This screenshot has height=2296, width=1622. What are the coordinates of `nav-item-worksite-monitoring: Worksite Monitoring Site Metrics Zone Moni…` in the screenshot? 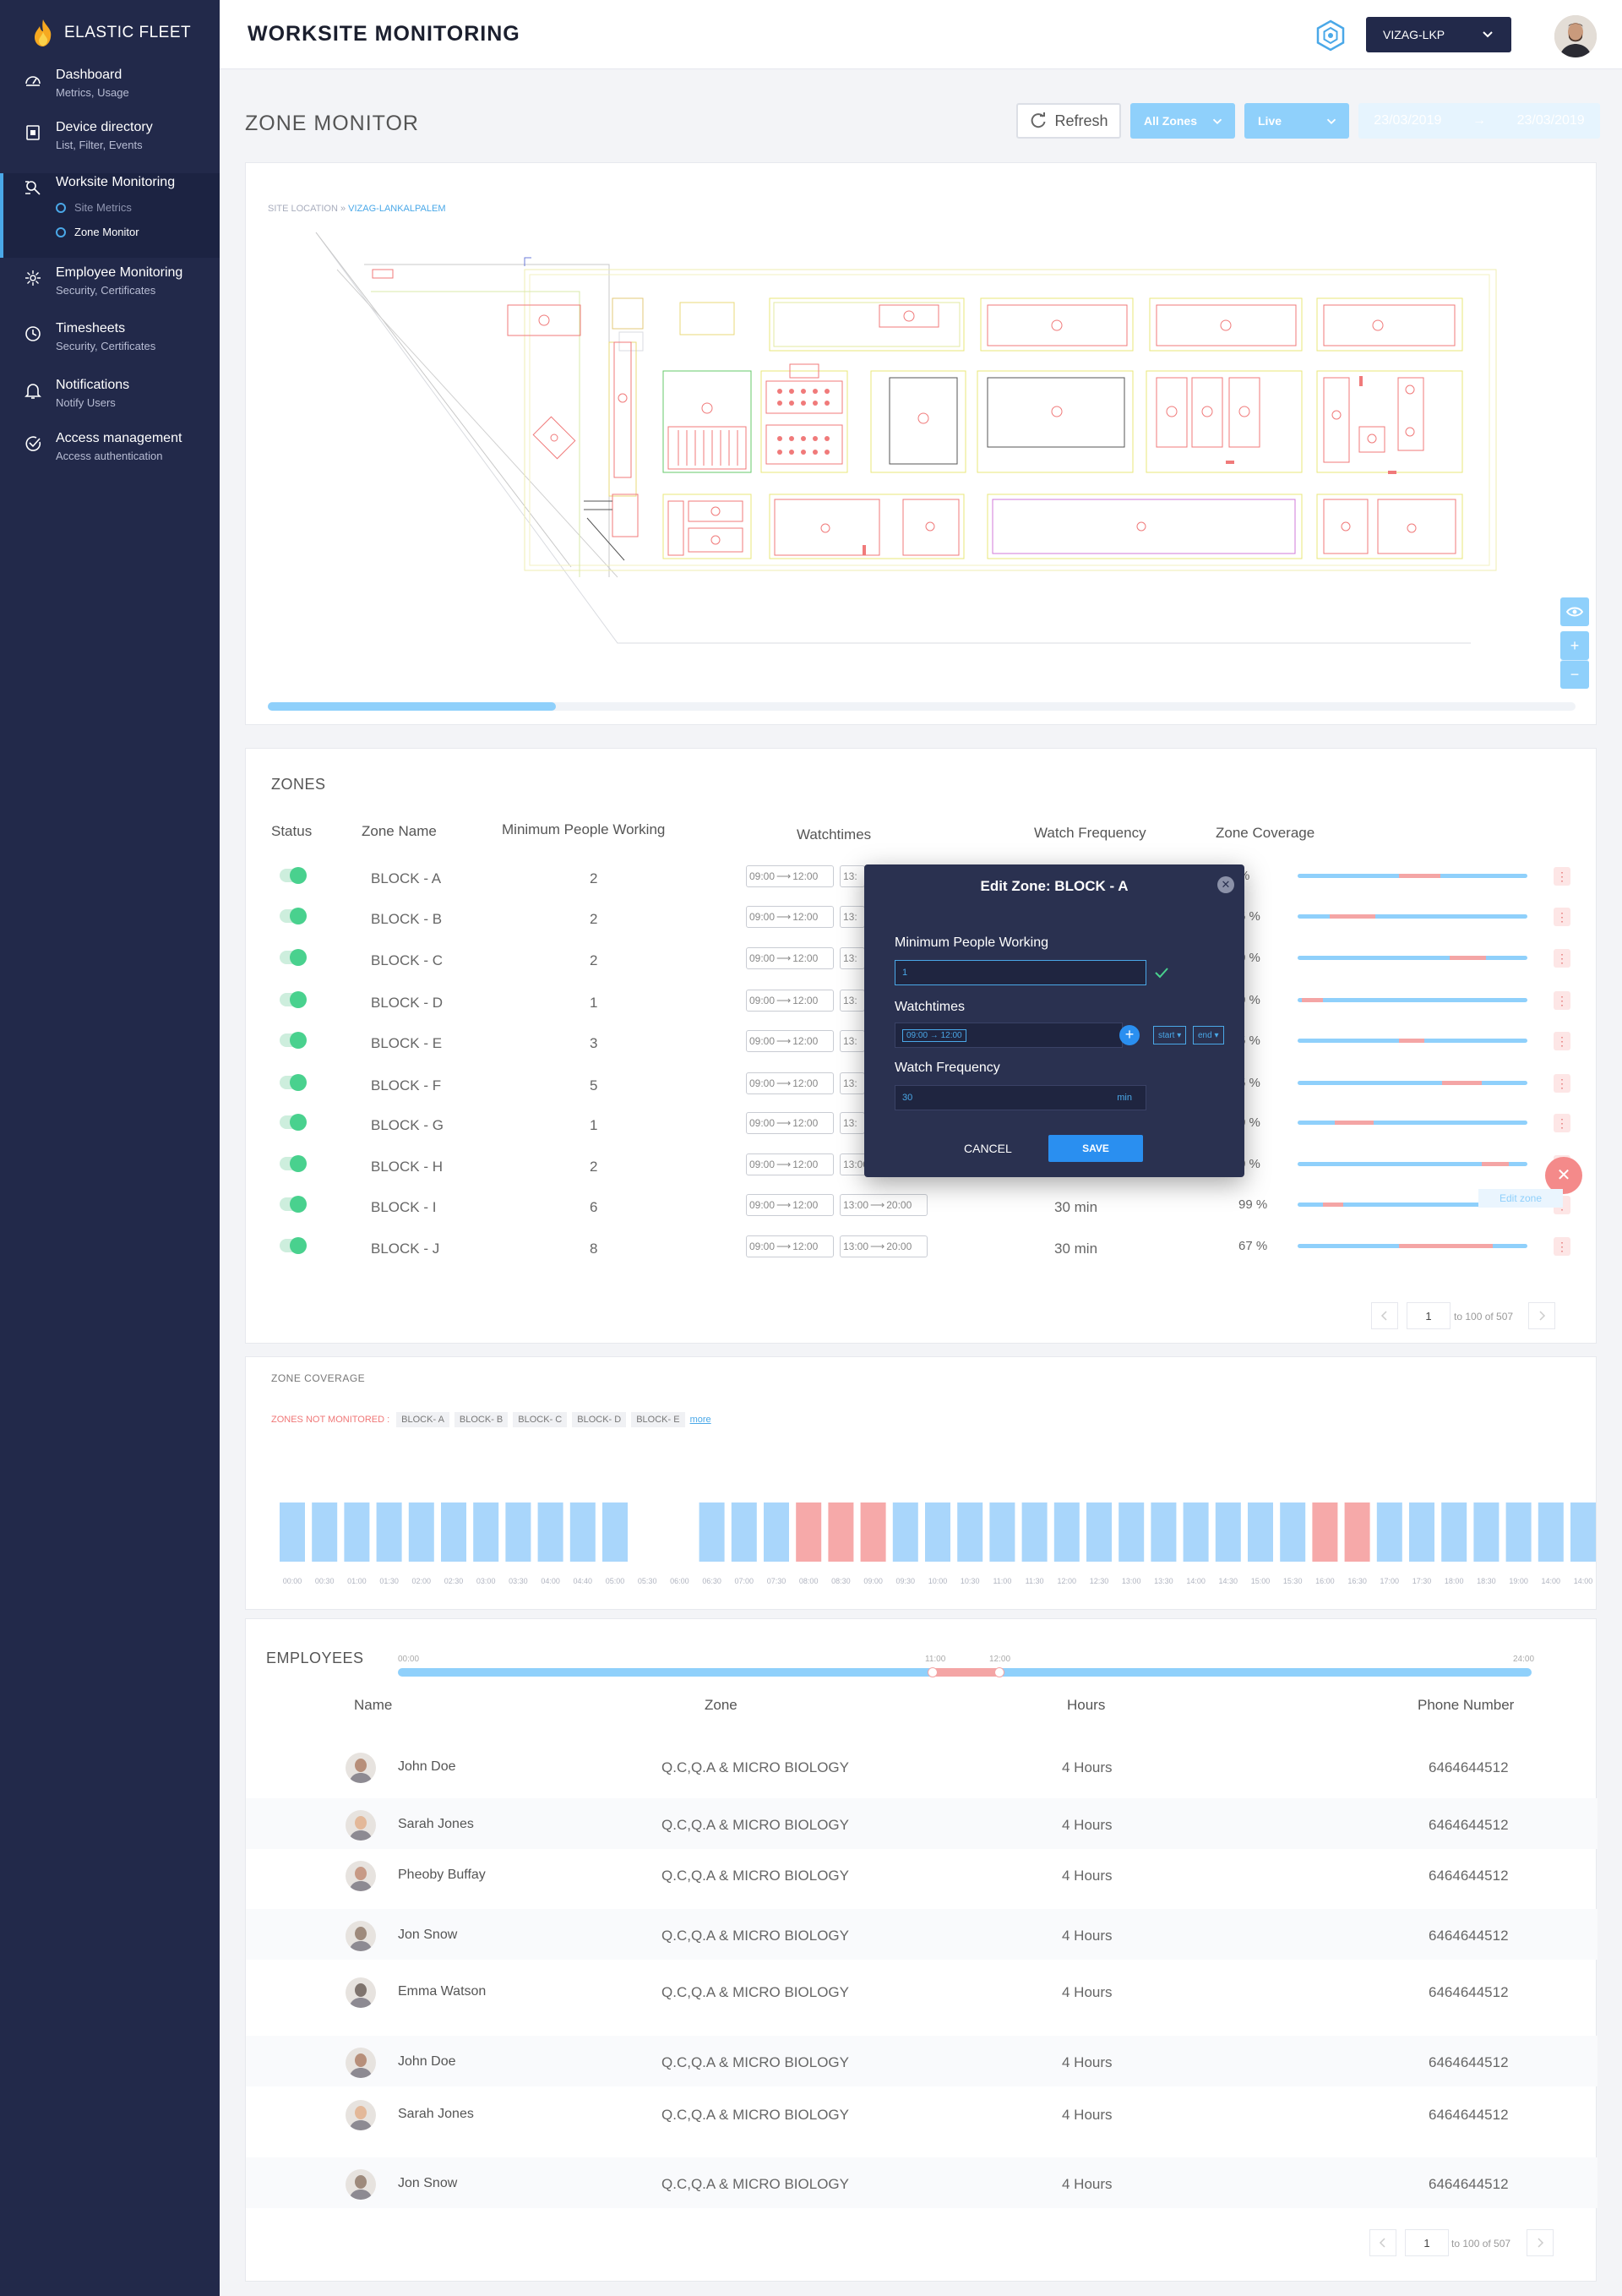 It's located at (110, 215).